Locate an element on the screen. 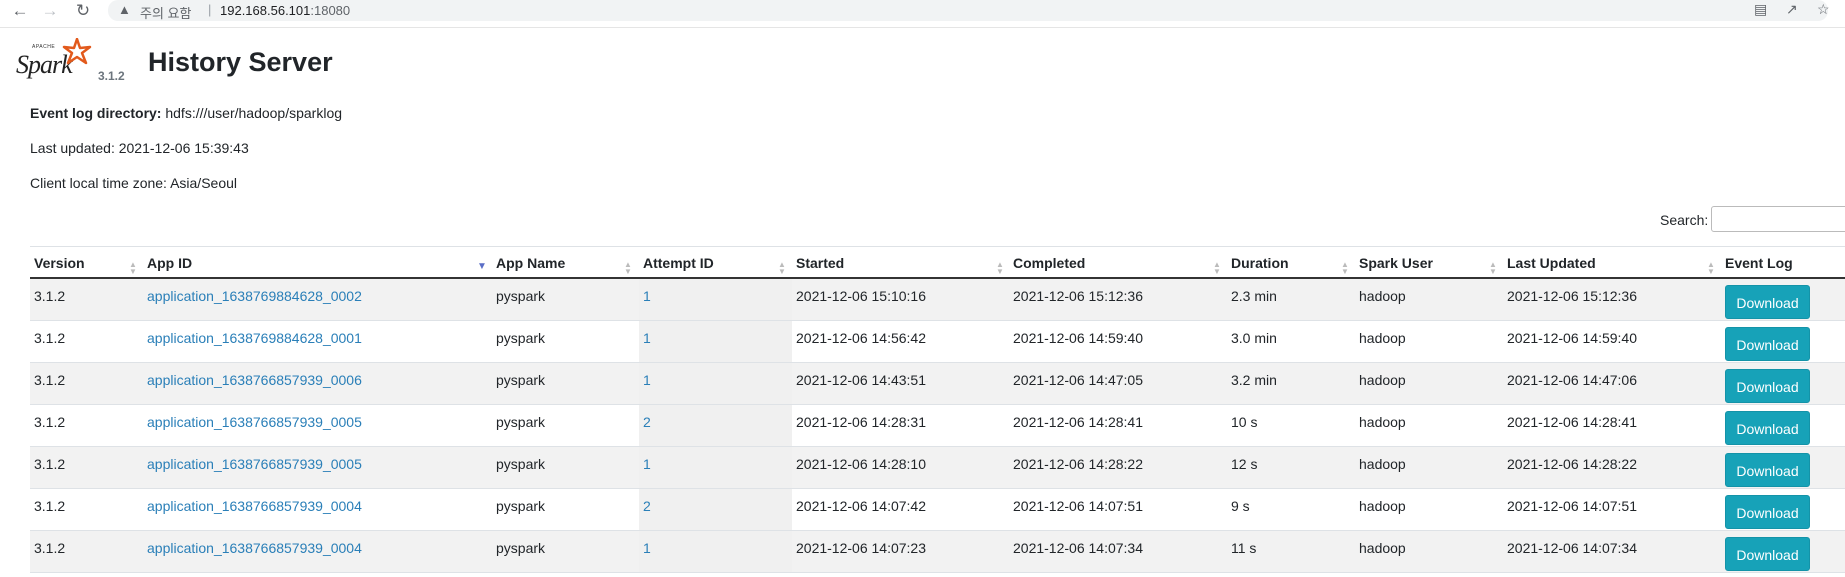 Image resolution: width=1845 pixels, height=577 pixels. cell-duration: 10 s is located at coordinates (1244, 422).